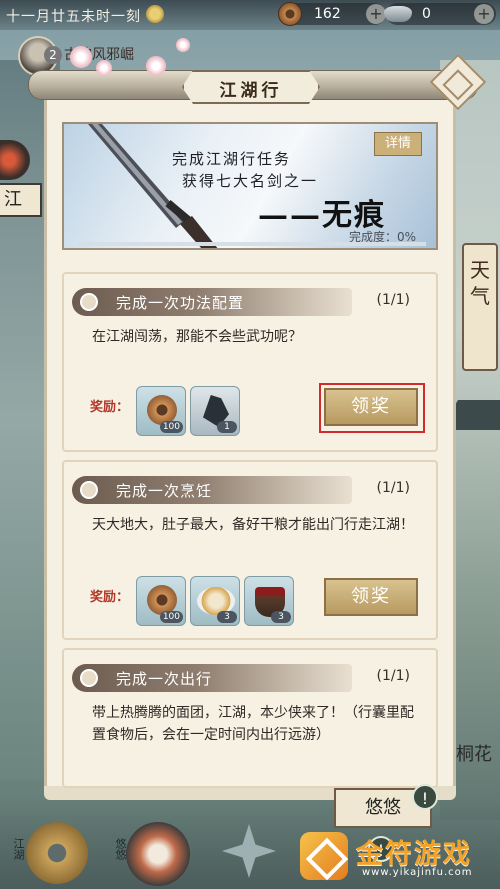  Describe the element at coordinates (164, 491) in the screenshot. I see `task-title: 完成一次烹饪` at that location.